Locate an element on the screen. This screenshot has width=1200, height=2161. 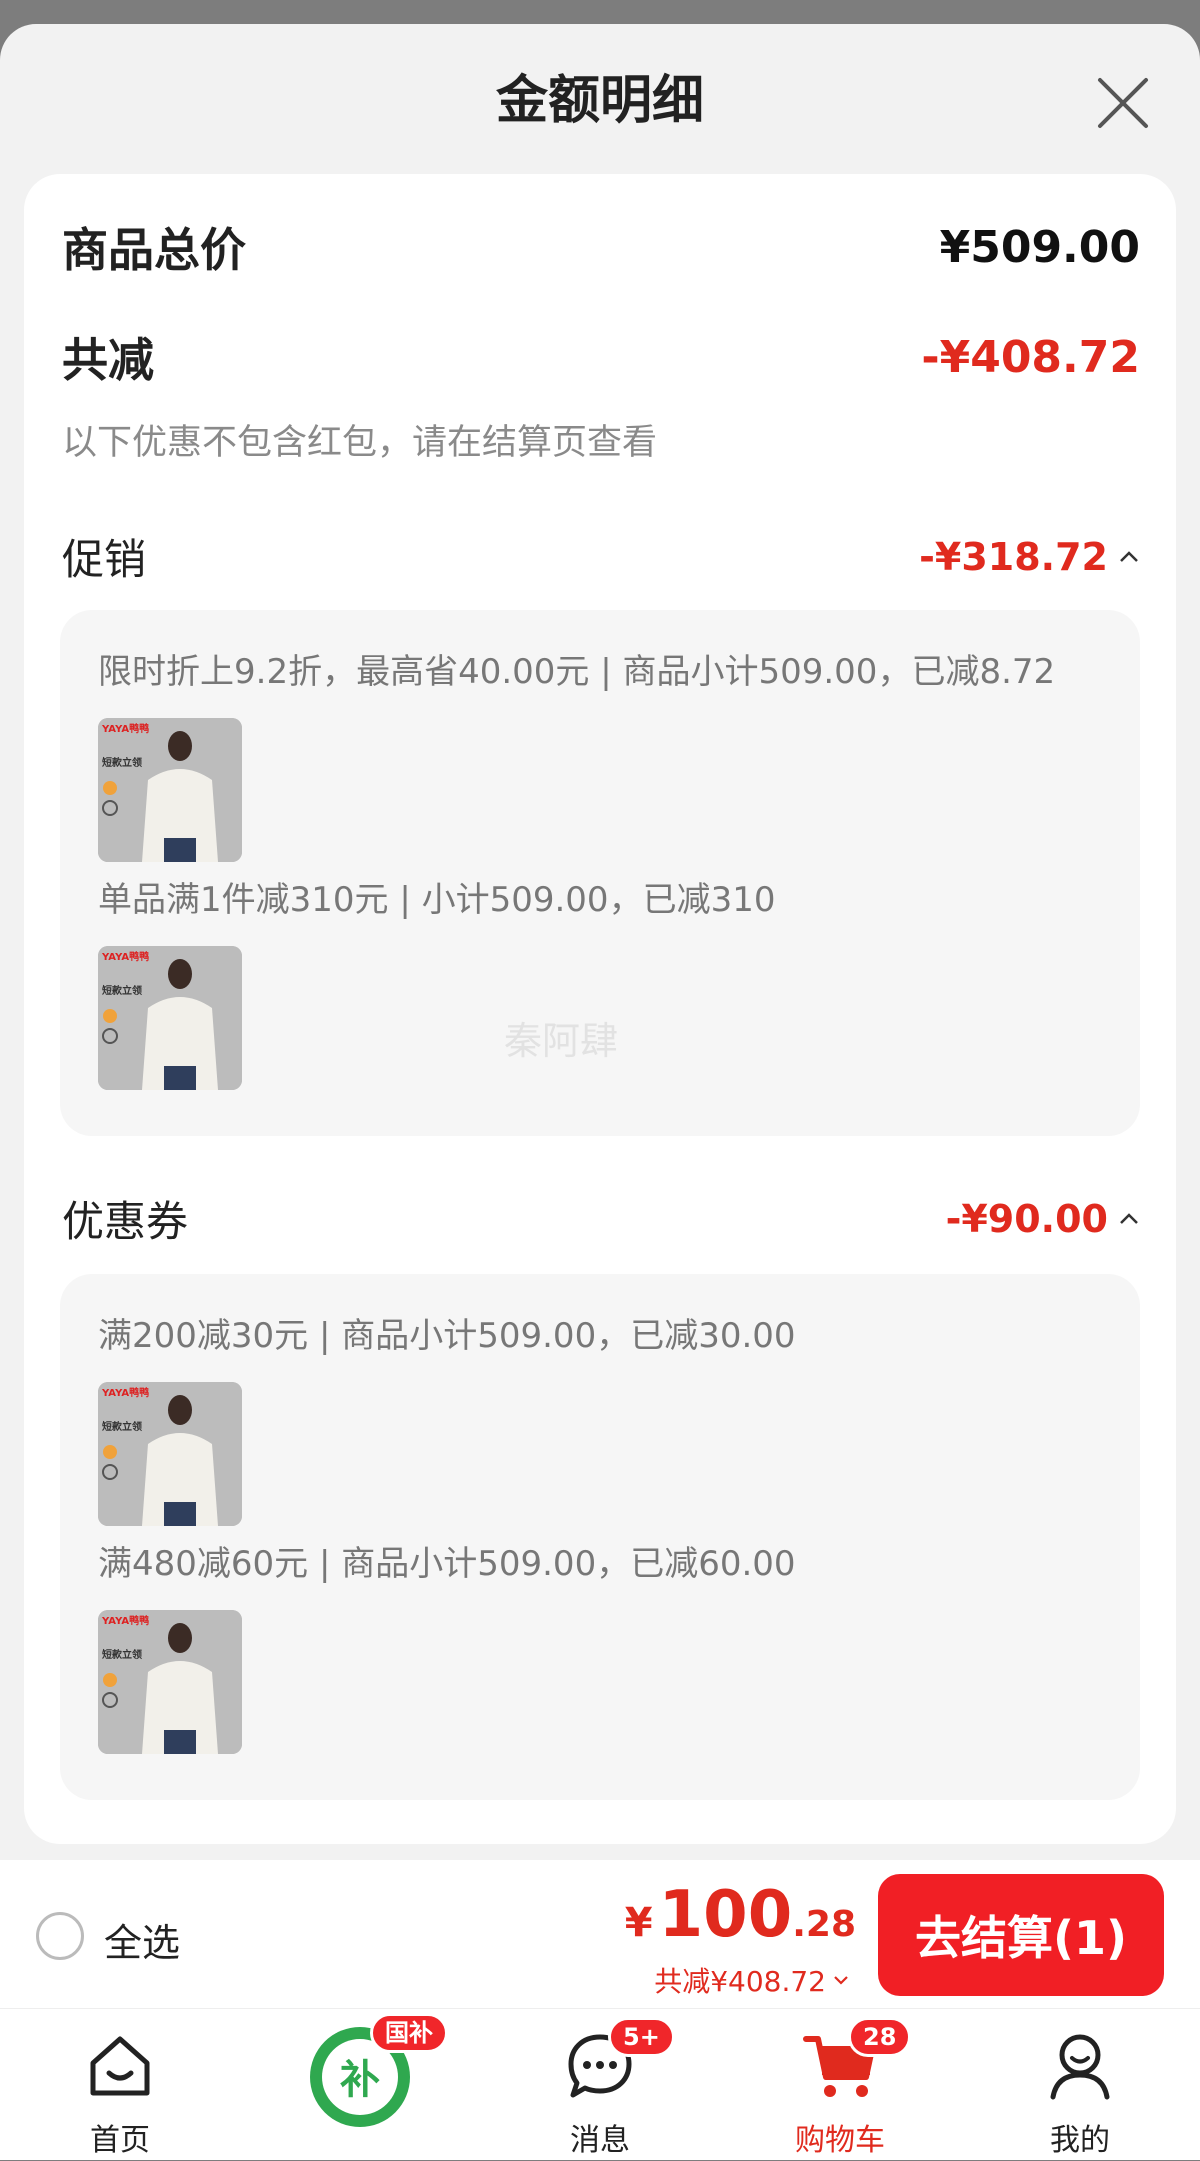
total-price: ¥ 100 .28 is located at coordinates (740, 1915).